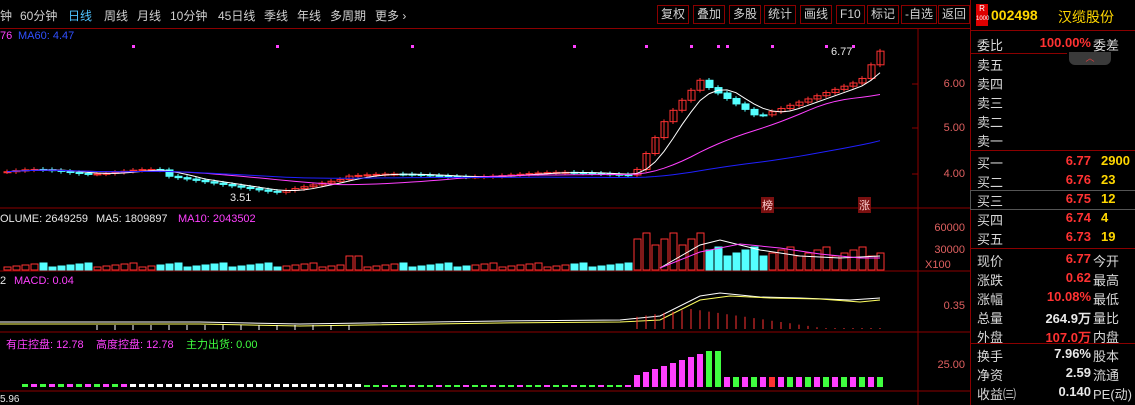 This screenshot has height=405, width=1135. What do you see at coordinates (443, 159) in the screenshot?
I see `ma60-line` at bounding box center [443, 159].